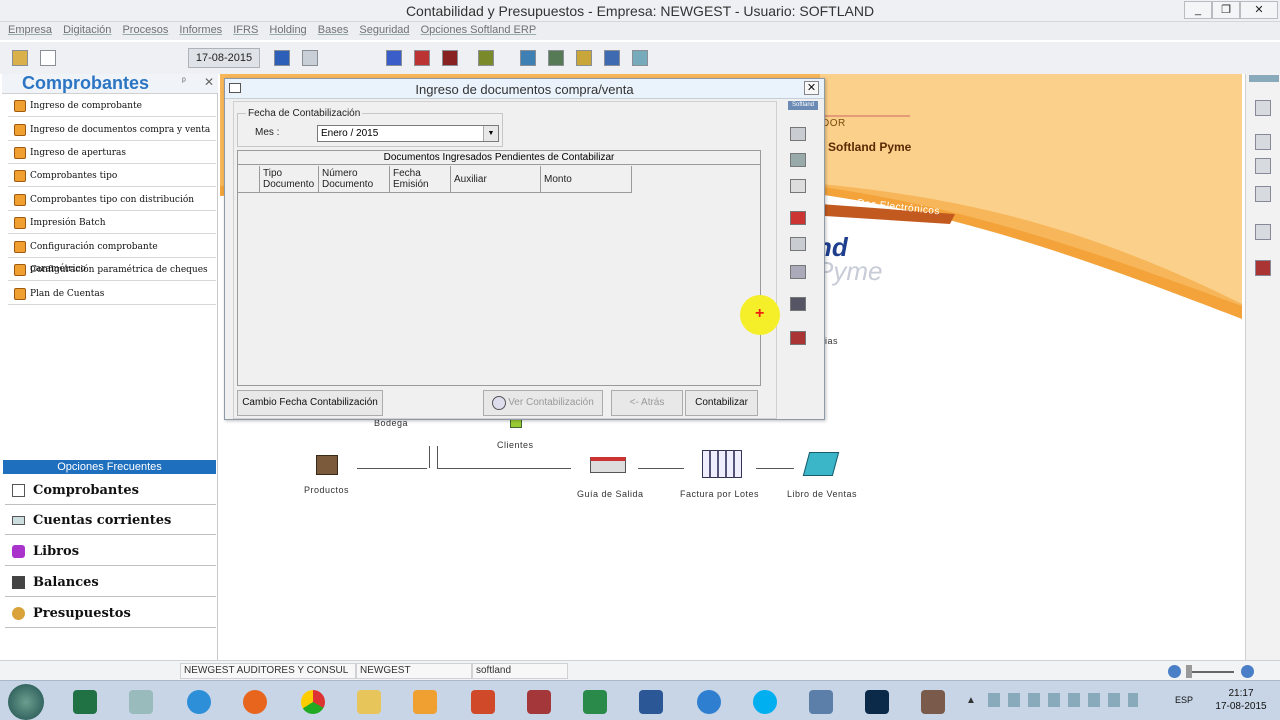  What do you see at coordinates (1184, 700) in the screenshot?
I see `input-language: ESP` at bounding box center [1184, 700].